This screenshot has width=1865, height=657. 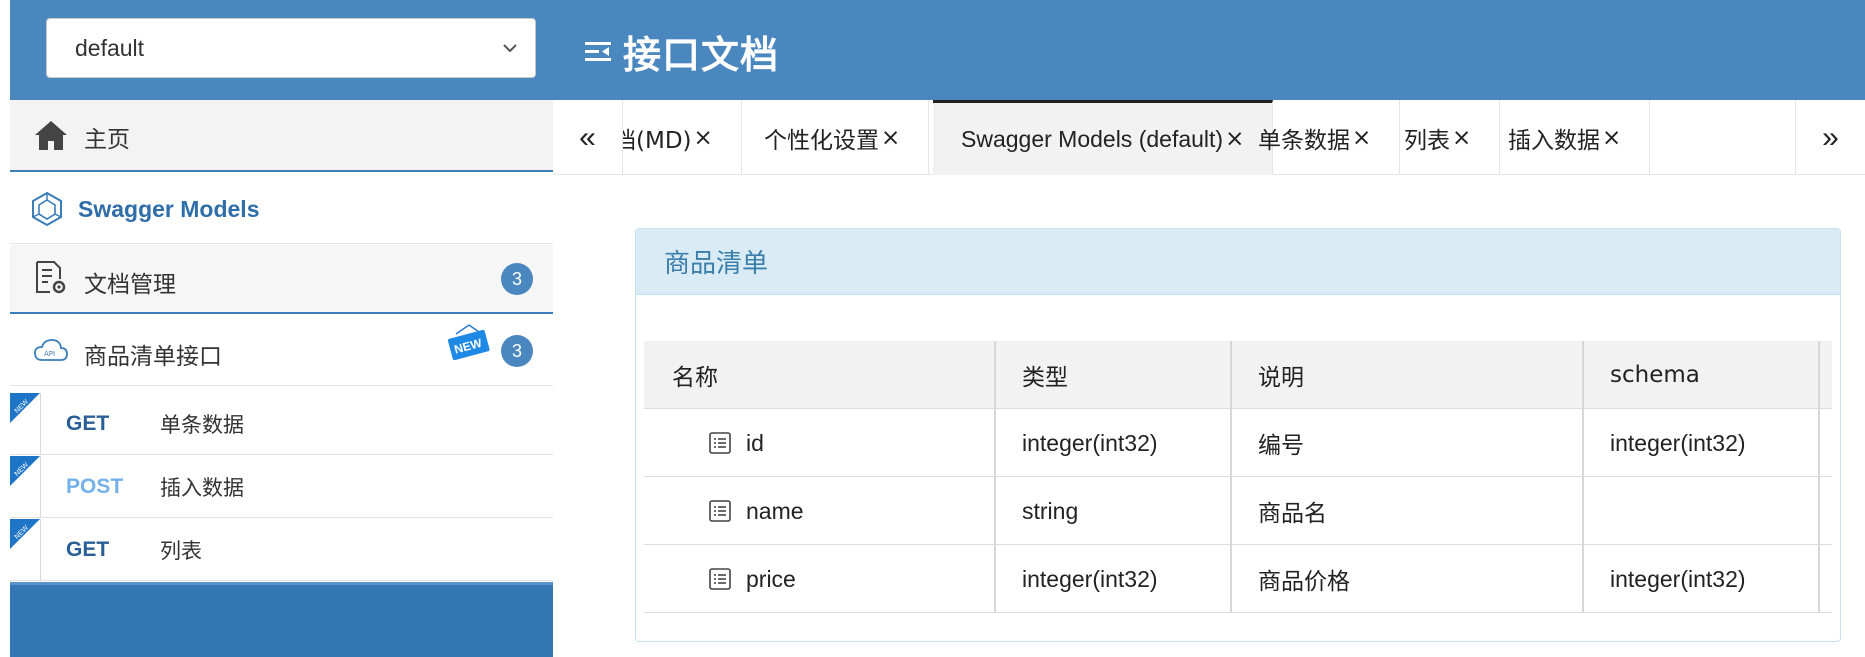 What do you see at coordinates (510, 48) in the screenshot?
I see `chevron-down-icon` at bounding box center [510, 48].